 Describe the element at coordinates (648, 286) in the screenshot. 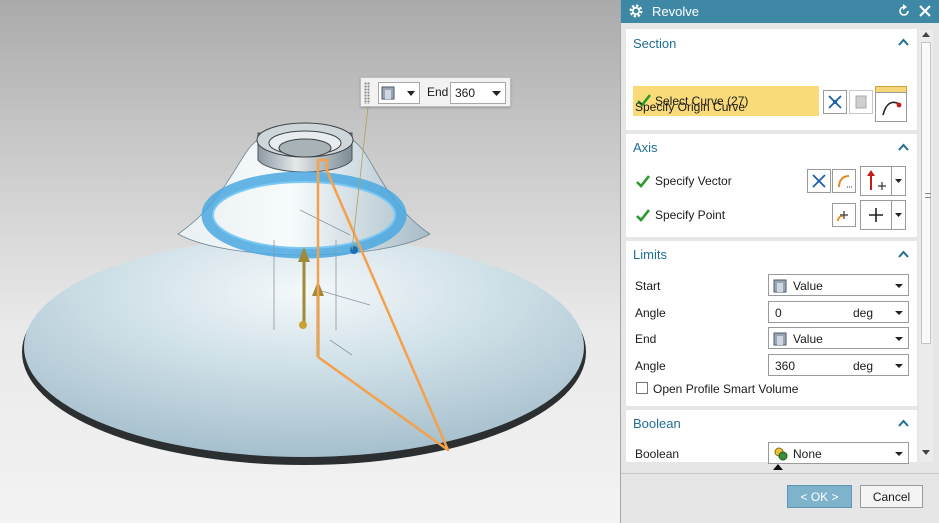

I see `start-label: Start` at that location.